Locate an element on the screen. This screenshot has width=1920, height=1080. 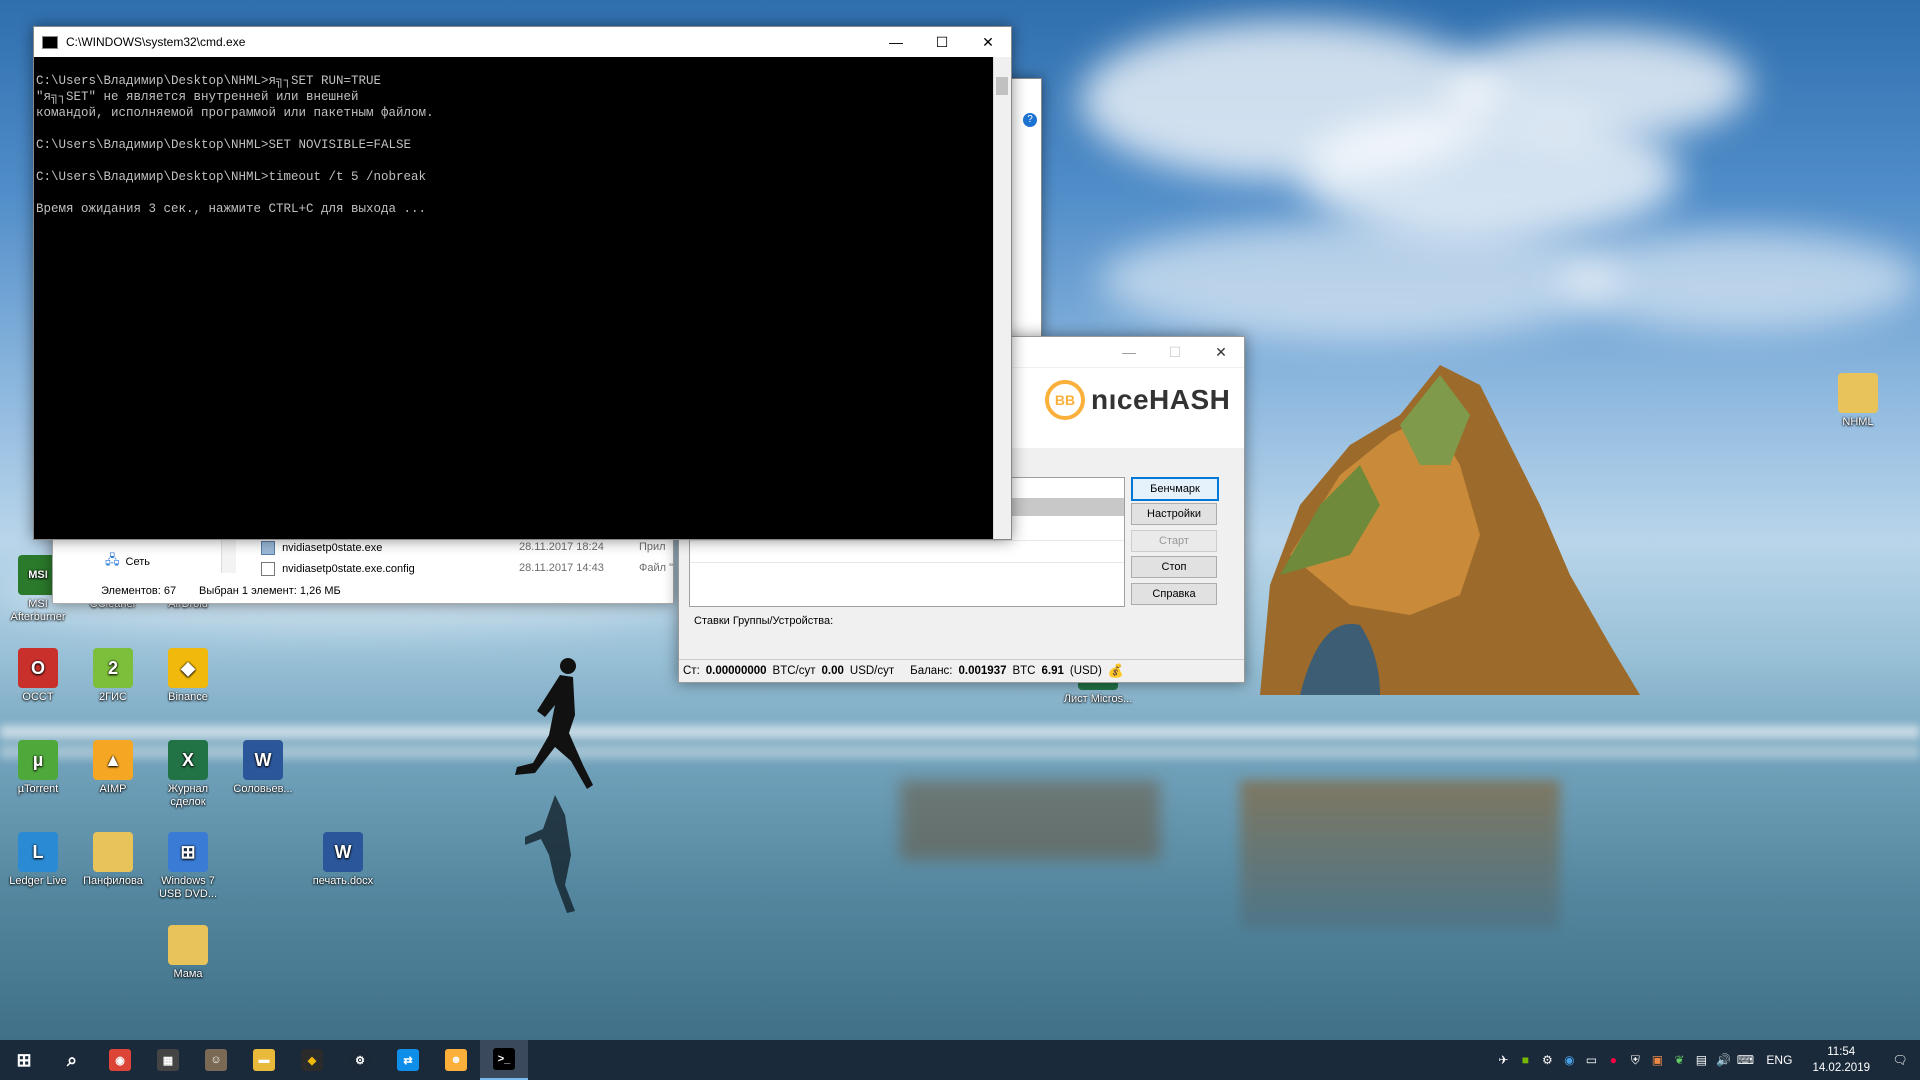
desktop-icon-label: Панфилова is located at coordinates (113, 881).